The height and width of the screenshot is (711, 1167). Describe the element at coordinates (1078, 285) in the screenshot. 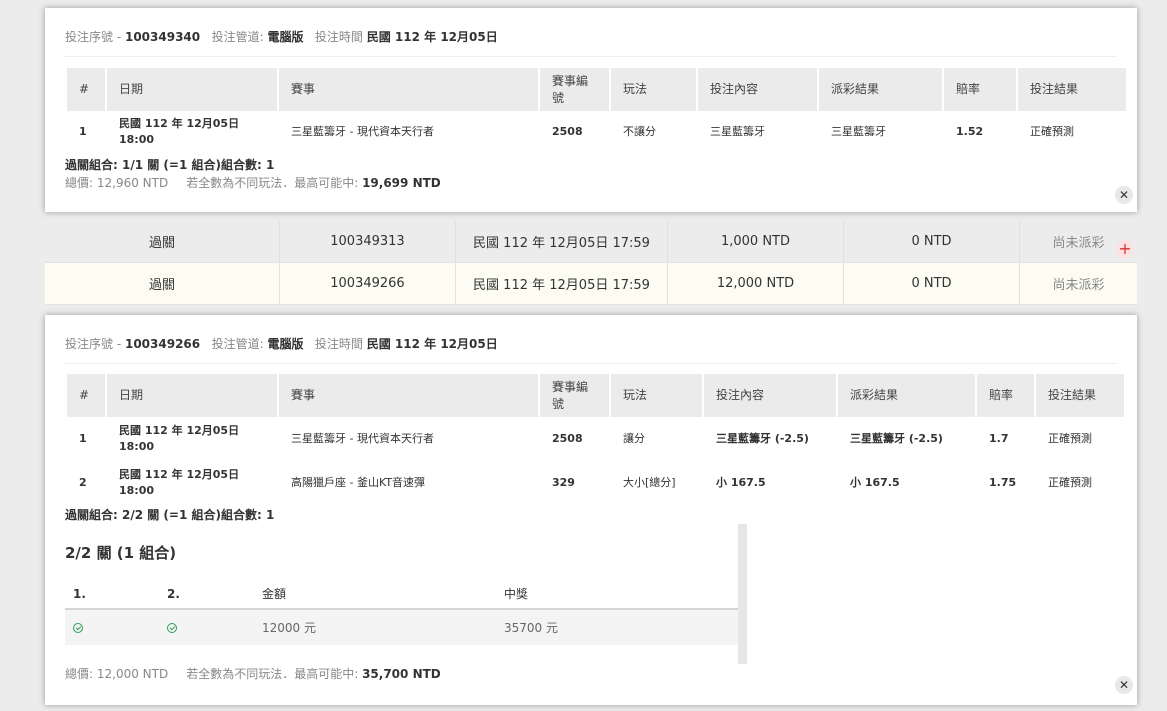

I see `bet-status: 尚未派彩` at that location.